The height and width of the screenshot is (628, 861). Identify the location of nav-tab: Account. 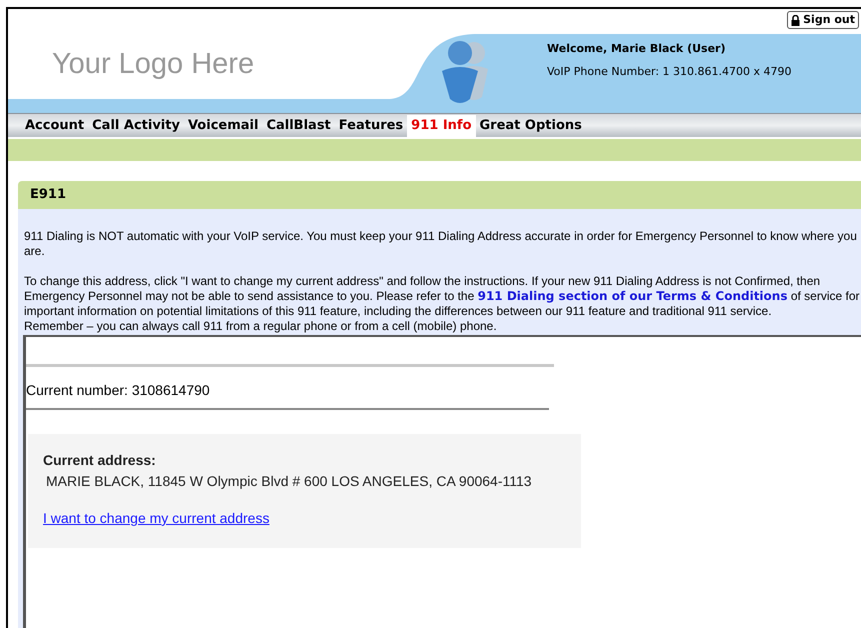
(54, 126).